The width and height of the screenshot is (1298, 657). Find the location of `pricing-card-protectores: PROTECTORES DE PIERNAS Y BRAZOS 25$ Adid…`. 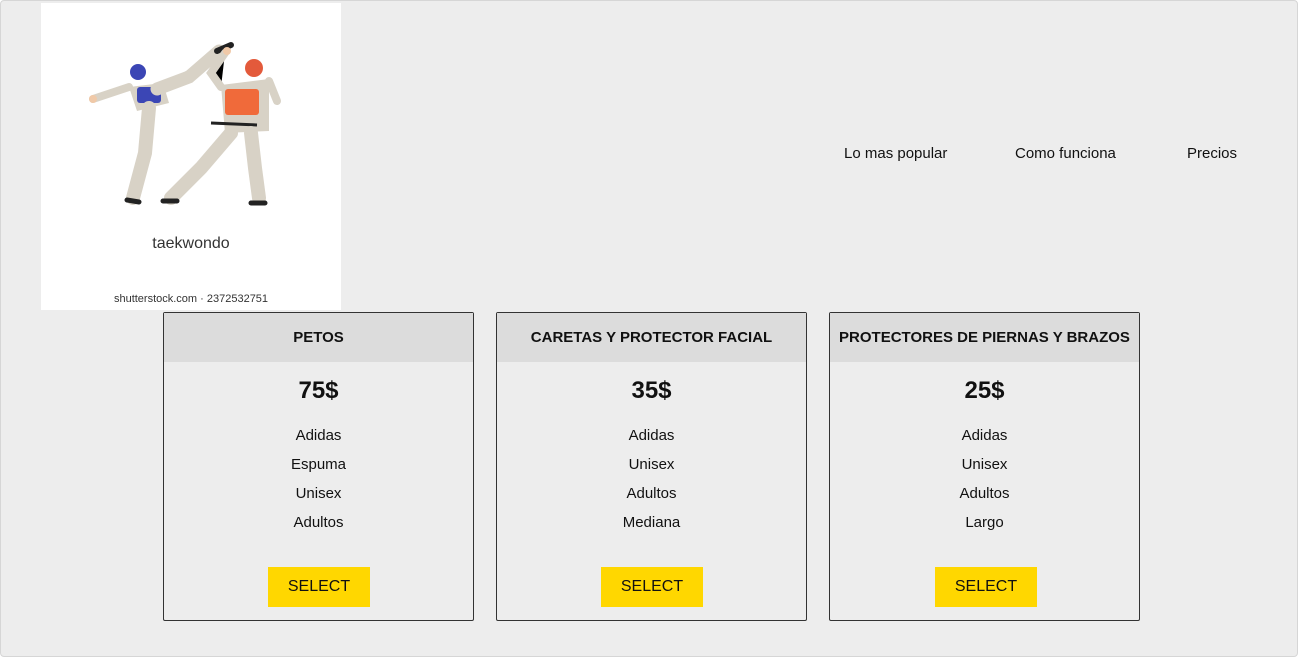

pricing-card-protectores: PROTECTORES DE PIERNAS Y BRAZOS 25$ Adid… is located at coordinates (984, 466).